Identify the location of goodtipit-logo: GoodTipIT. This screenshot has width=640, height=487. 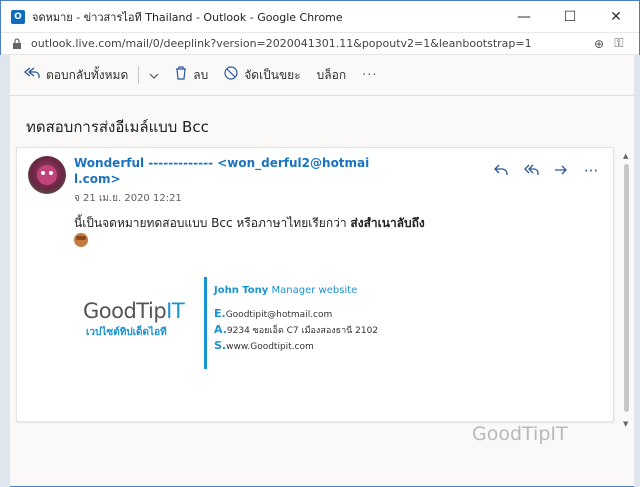
(134, 311).